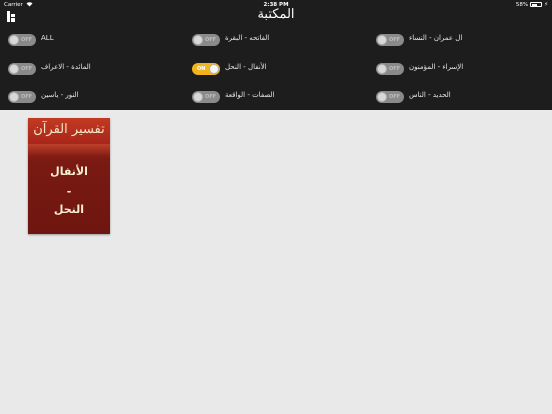  Describe the element at coordinates (69, 129) in the screenshot. I see `book-series-title: تفسير القرآن` at that location.